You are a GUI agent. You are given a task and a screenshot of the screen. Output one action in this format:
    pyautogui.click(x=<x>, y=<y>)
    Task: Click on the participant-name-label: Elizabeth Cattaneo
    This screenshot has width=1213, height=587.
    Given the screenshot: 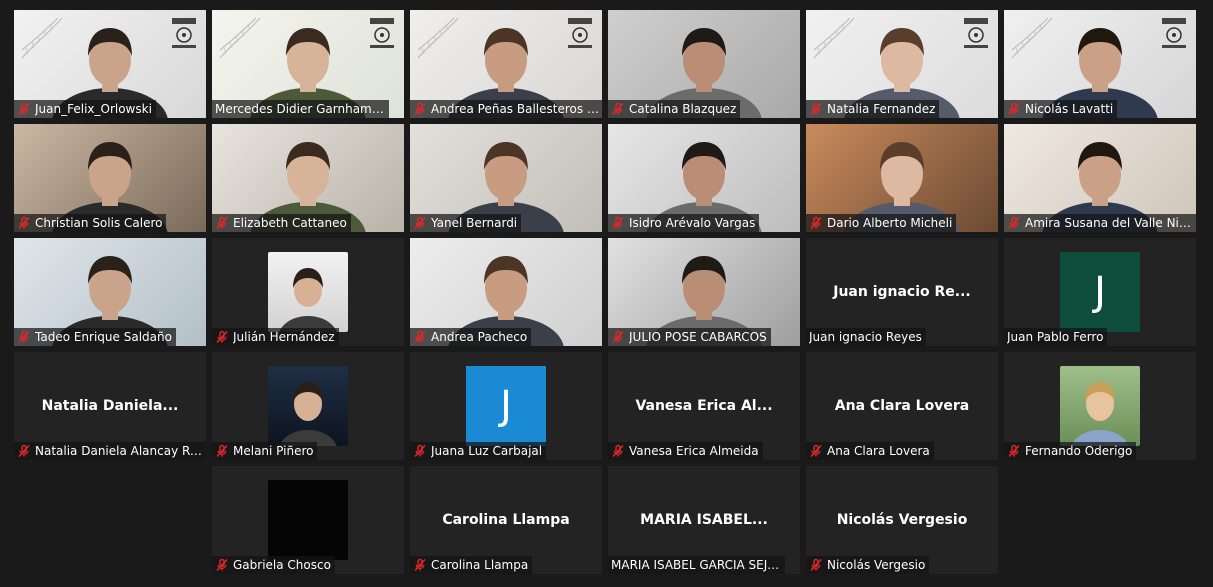 What is the action you would take?
    pyautogui.click(x=281, y=223)
    